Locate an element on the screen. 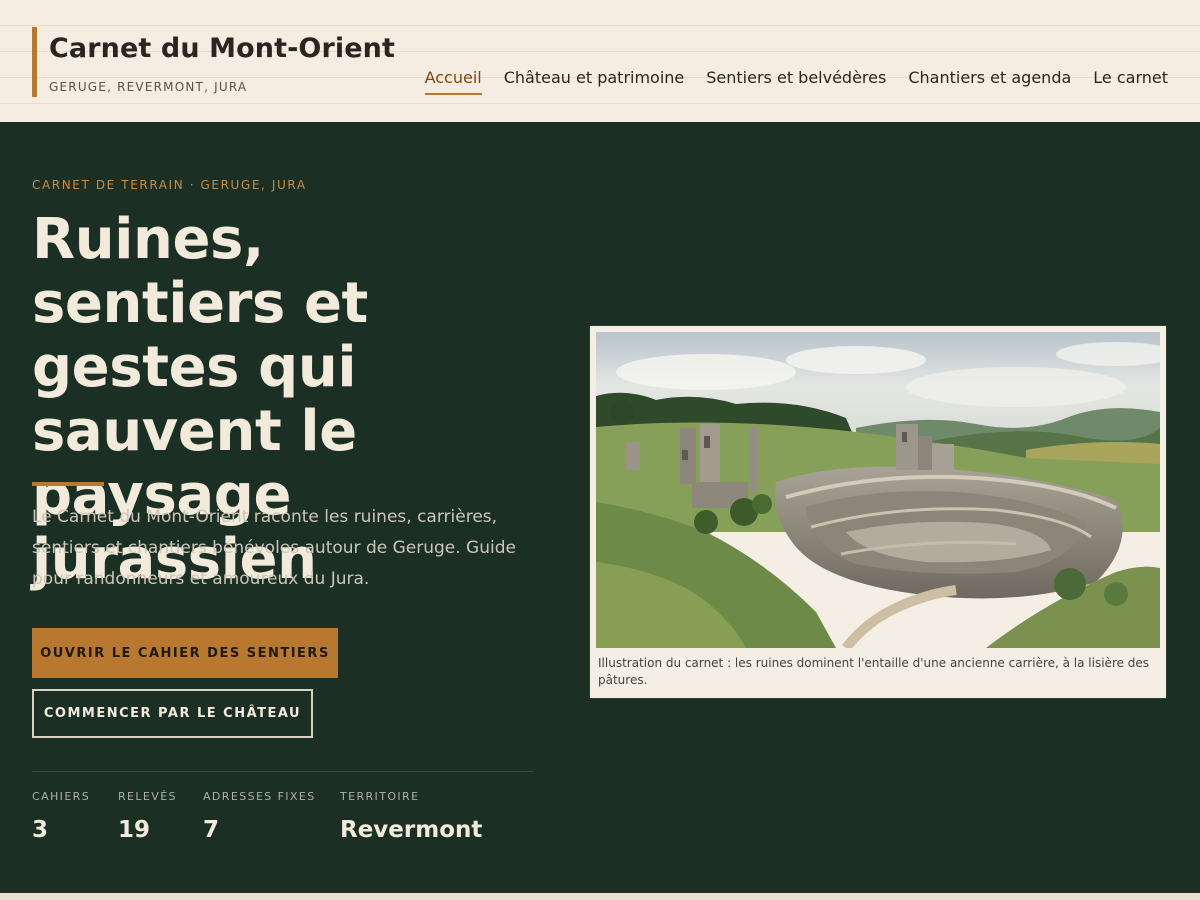 Image resolution: width=1200 pixels, height=900 pixels. nav-item-chantiers: Chantiers et agenda is located at coordinates (989, 80).